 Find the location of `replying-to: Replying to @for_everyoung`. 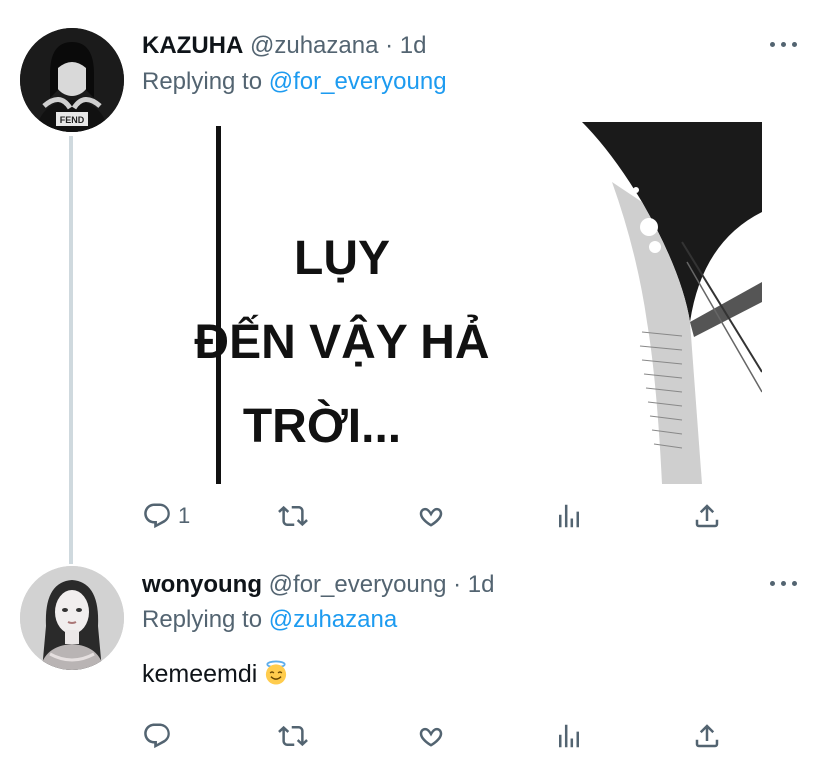

replying-to: Replying to @for_everyoung is located at coordinates (294, 82).